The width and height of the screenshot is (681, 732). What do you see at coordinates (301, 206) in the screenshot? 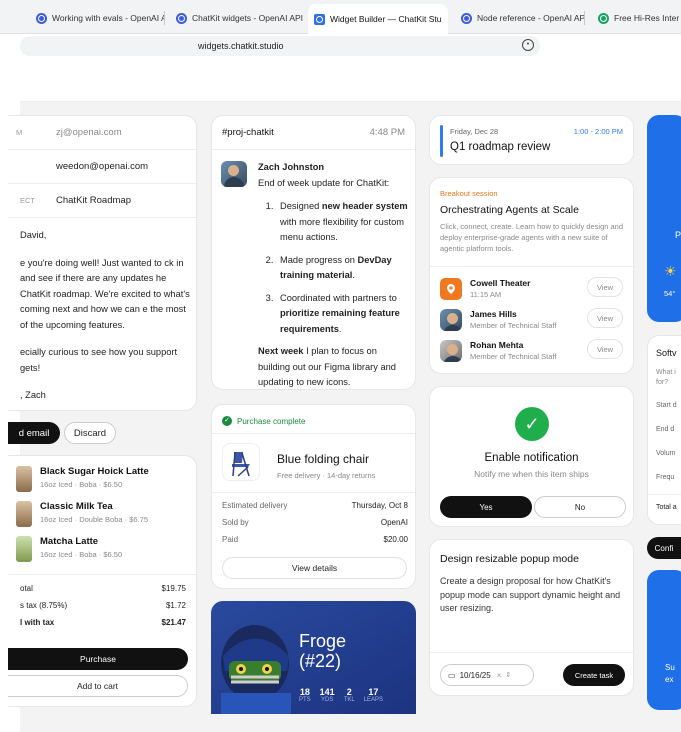
I see `item-text: Designed` at bounding box center [301, 206].